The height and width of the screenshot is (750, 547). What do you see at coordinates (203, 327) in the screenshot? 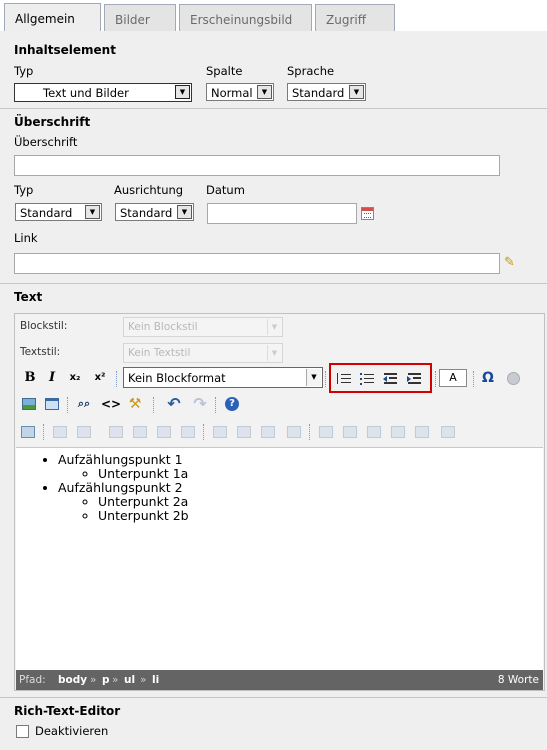
I see `blockstil-select: Kein Blockstil ▼` at bounding box center [203, 327].